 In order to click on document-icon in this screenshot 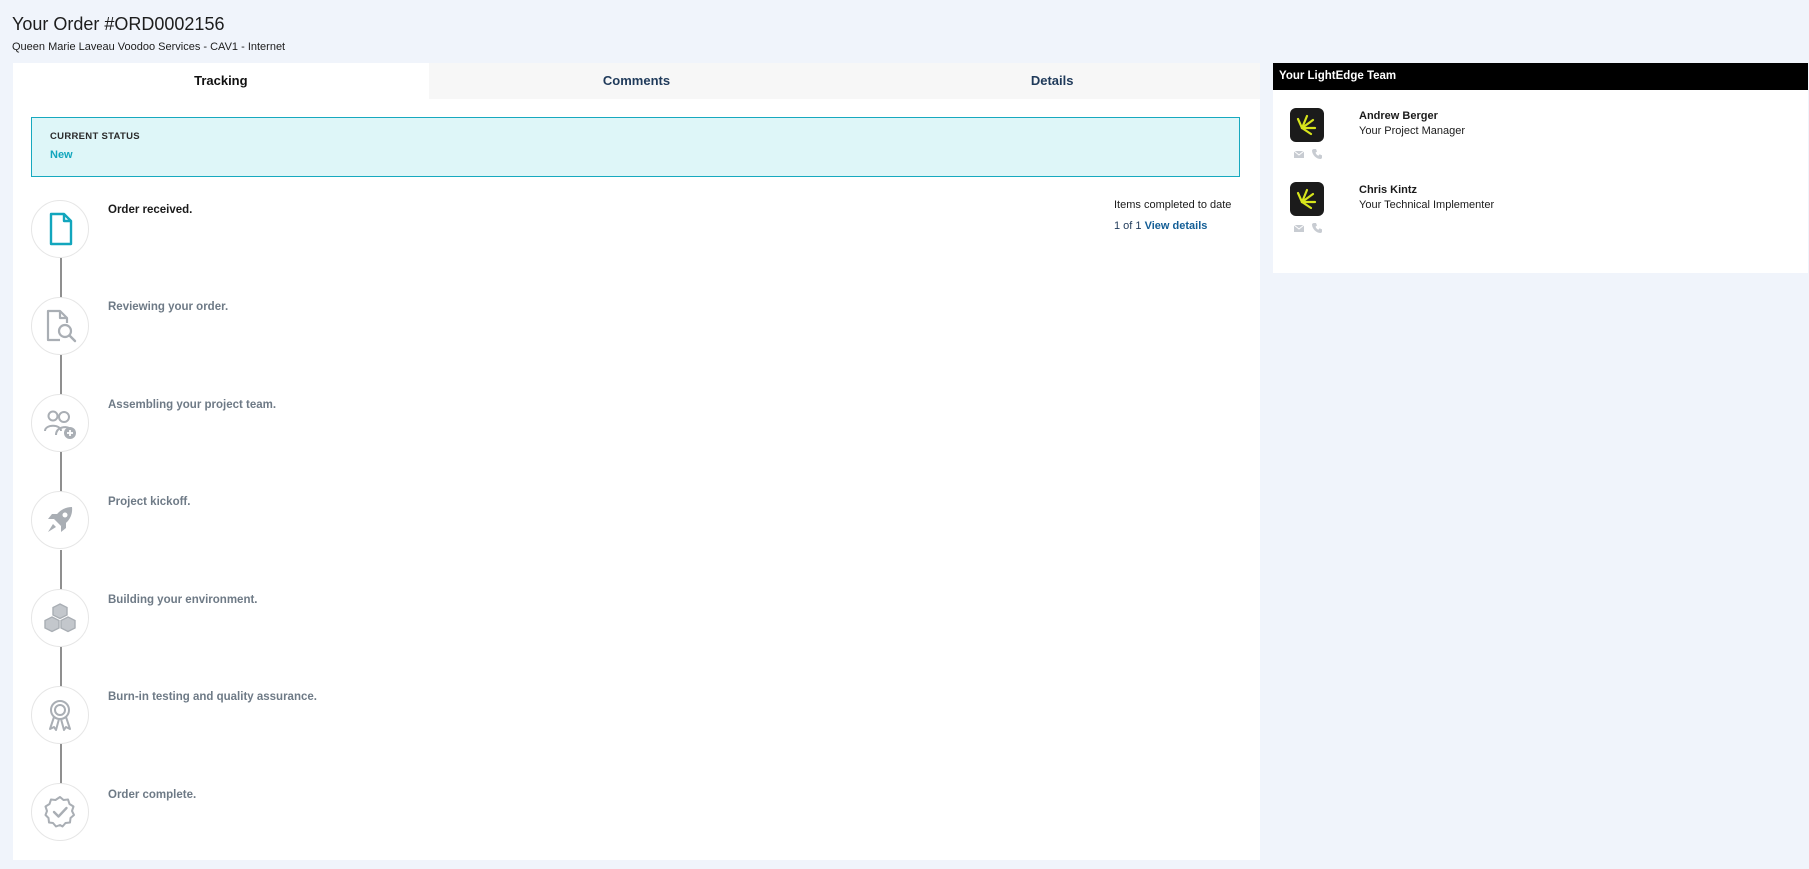, I will do `click(61, 229)`.